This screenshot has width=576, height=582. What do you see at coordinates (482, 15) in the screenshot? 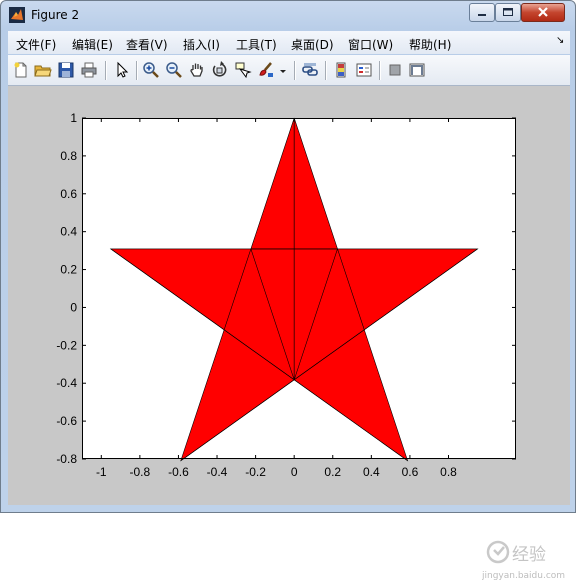
I see `minimize-icon` at bounding box center [482, 15].